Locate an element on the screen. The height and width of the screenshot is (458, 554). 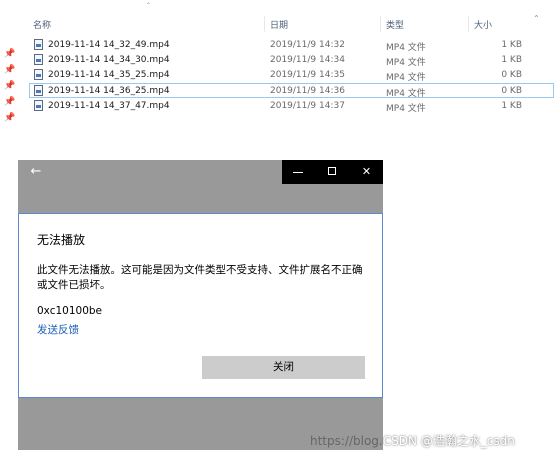
file-name: 2019-11-14 14_36_25.mp4 is located at coordinates (109, 91).